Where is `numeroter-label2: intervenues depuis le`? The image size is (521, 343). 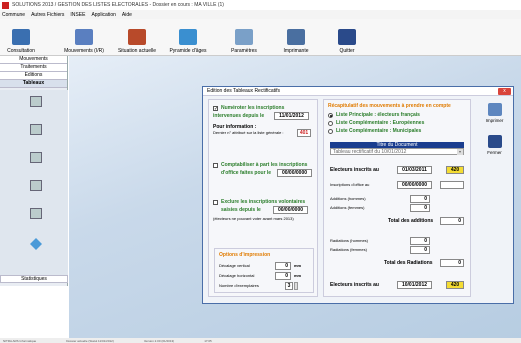 numeroter-label2: intervenues depuis le is located at coordinates (239, 116).